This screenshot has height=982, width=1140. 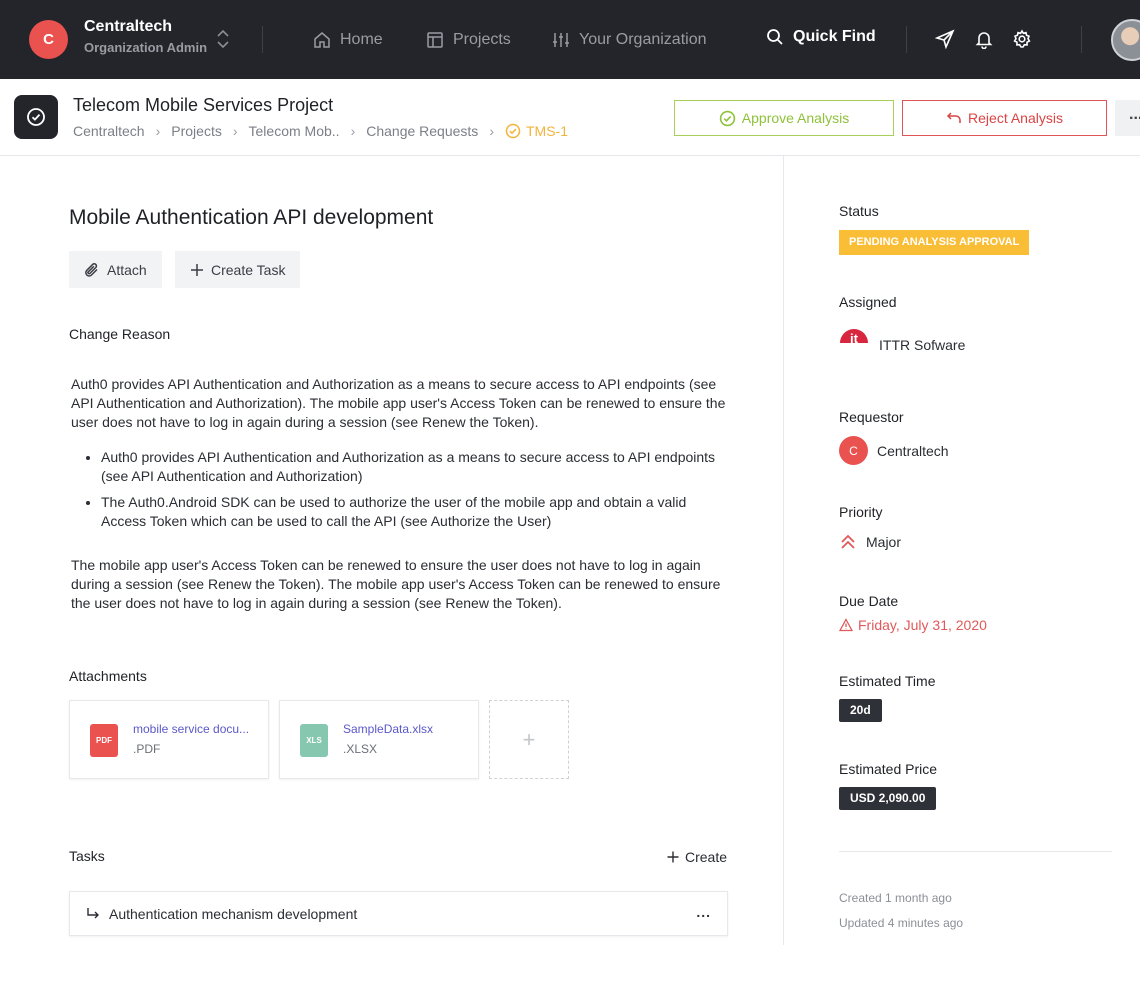 I want to click on breadcrumb-item: Telecom Mob.., so click(x=294, y=131).